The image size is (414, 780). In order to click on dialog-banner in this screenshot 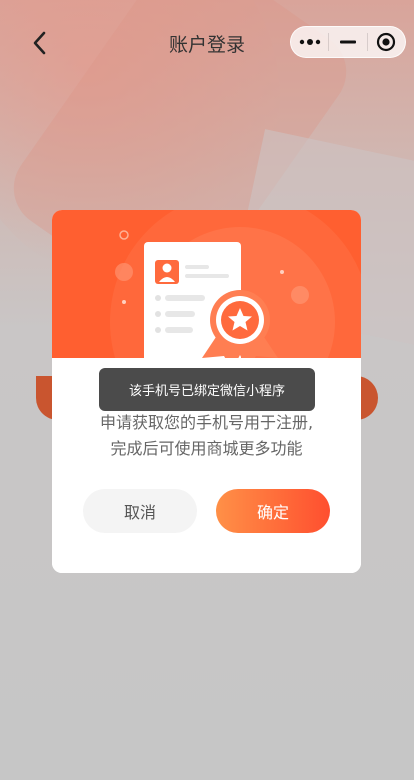, I will do `click(206, 284)`.